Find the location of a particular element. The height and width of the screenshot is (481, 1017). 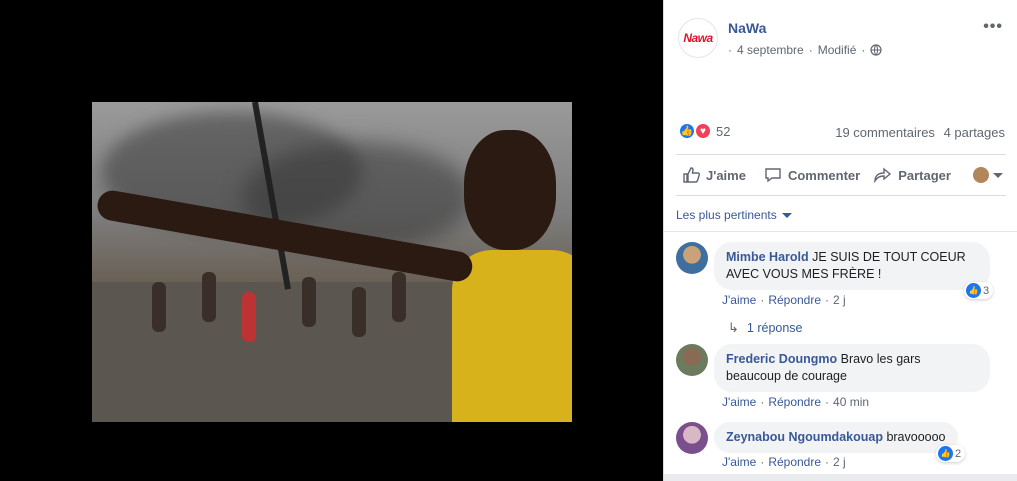

comment-time: 40 min is located at coordinates (851, 402).